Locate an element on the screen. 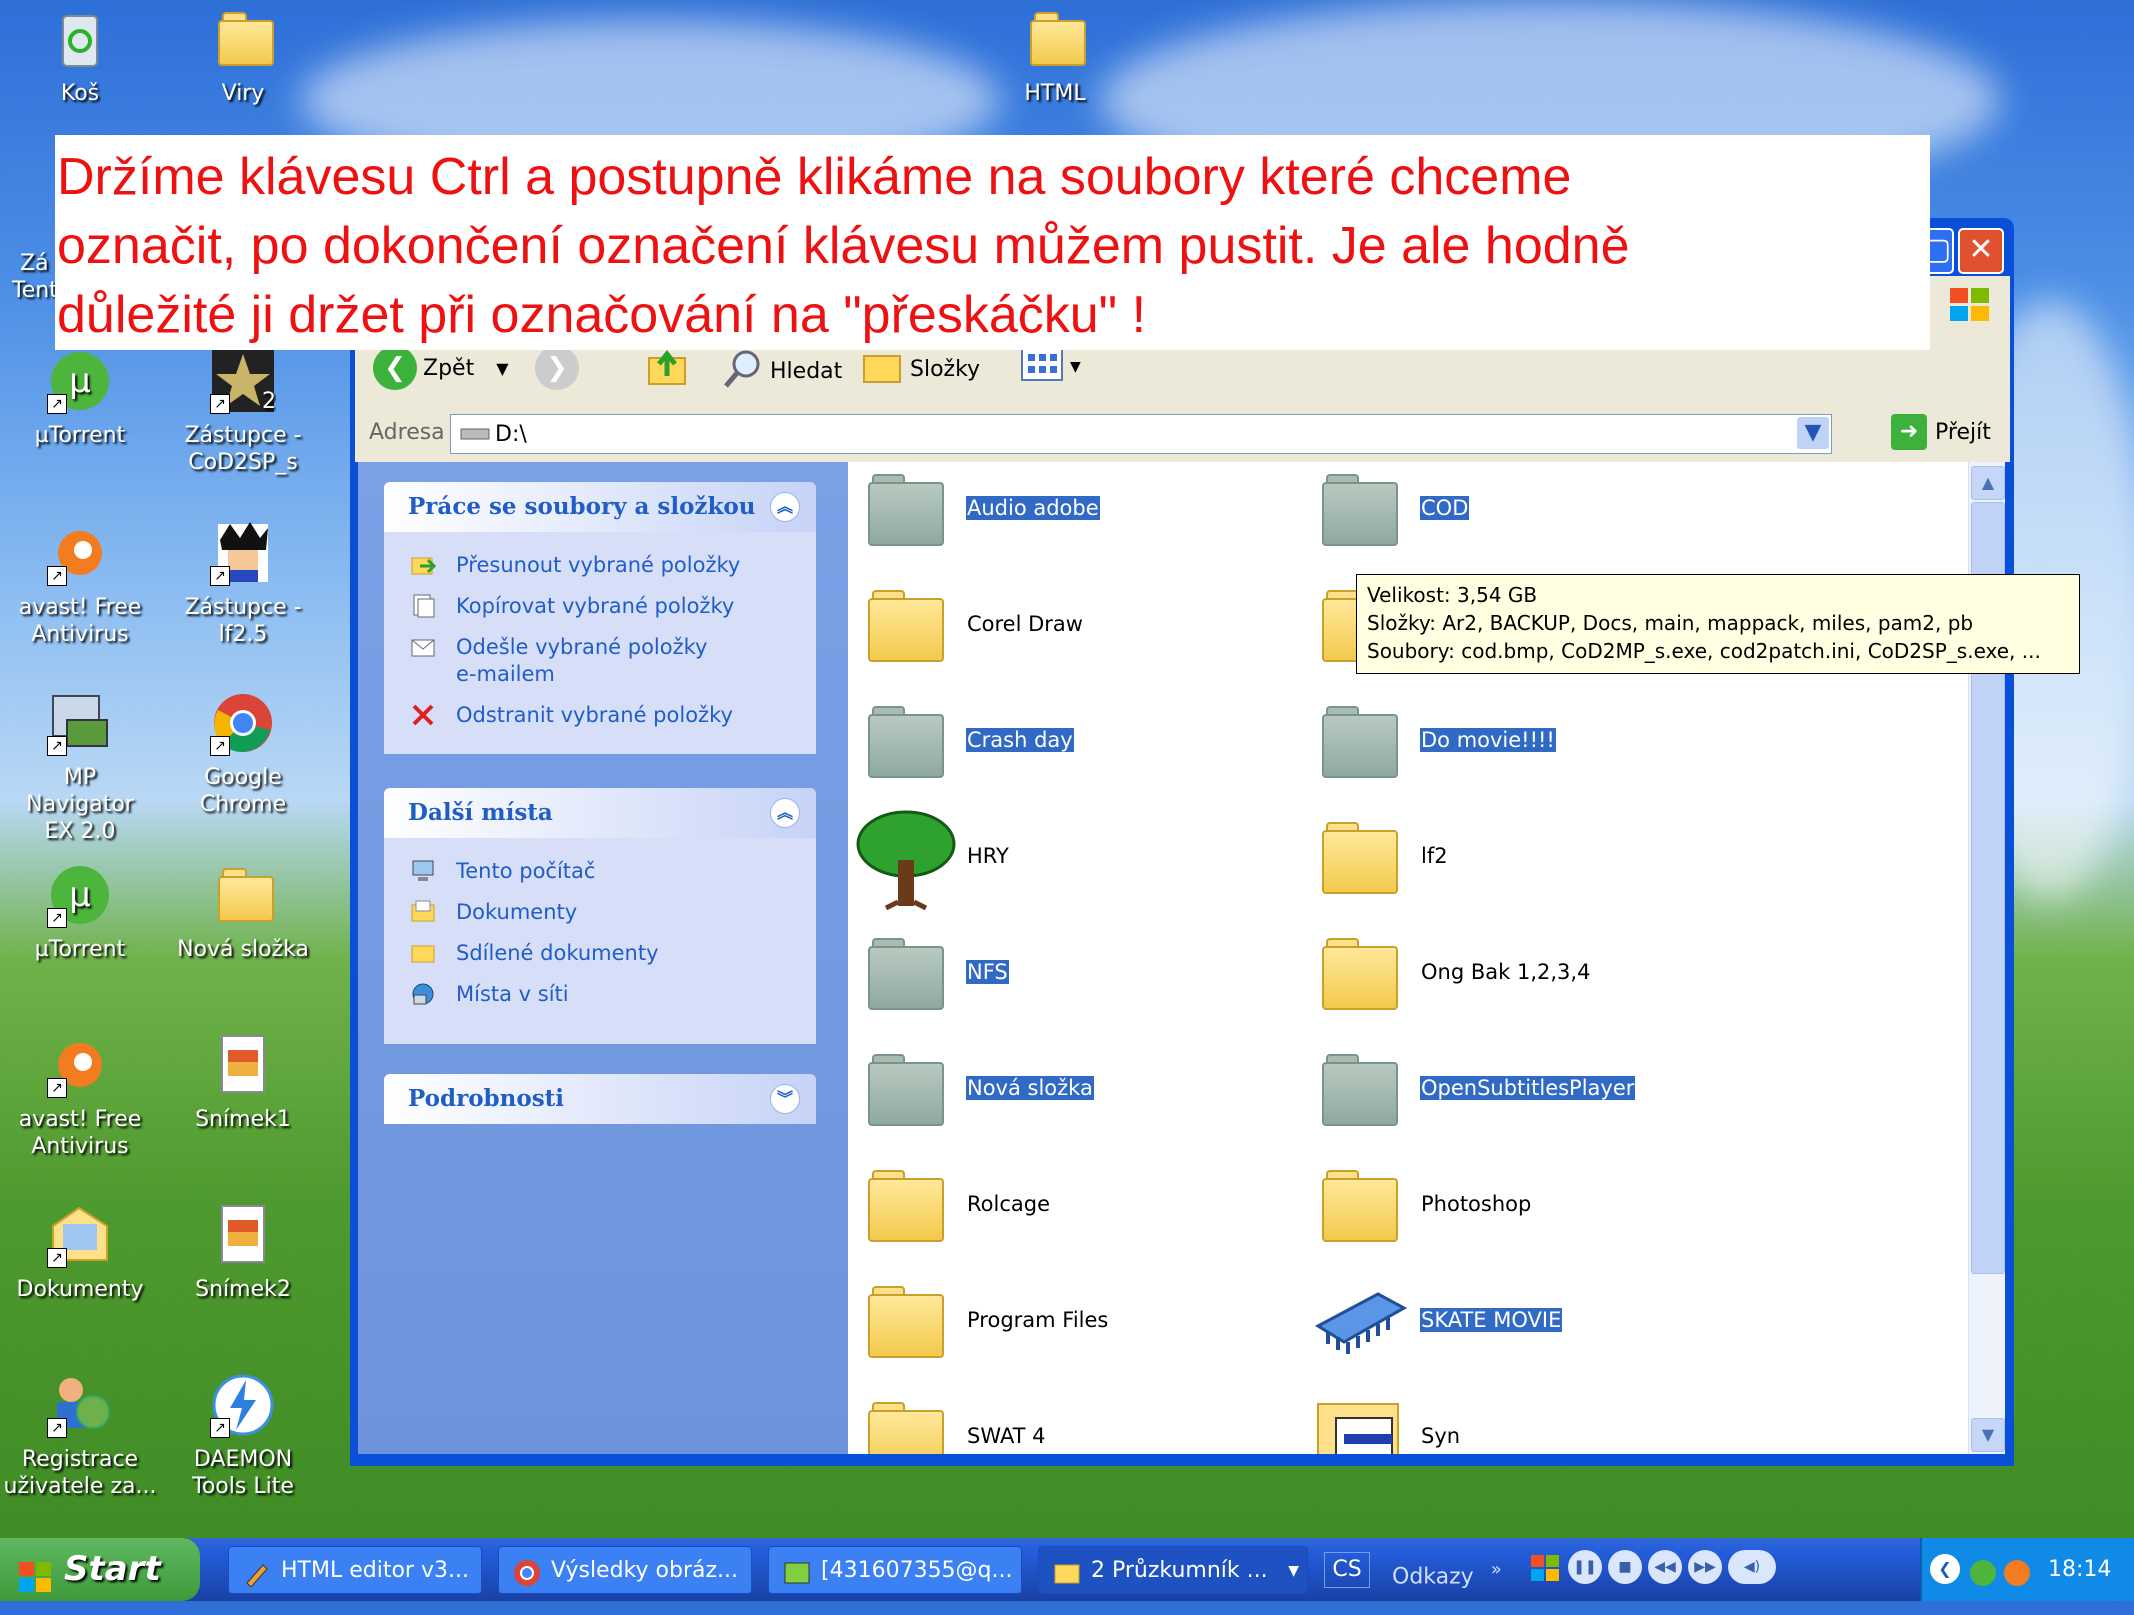 The width and height of the screenshot is (2134, 1615). clock: 18:14 is located at coordinates (2080, 1569).